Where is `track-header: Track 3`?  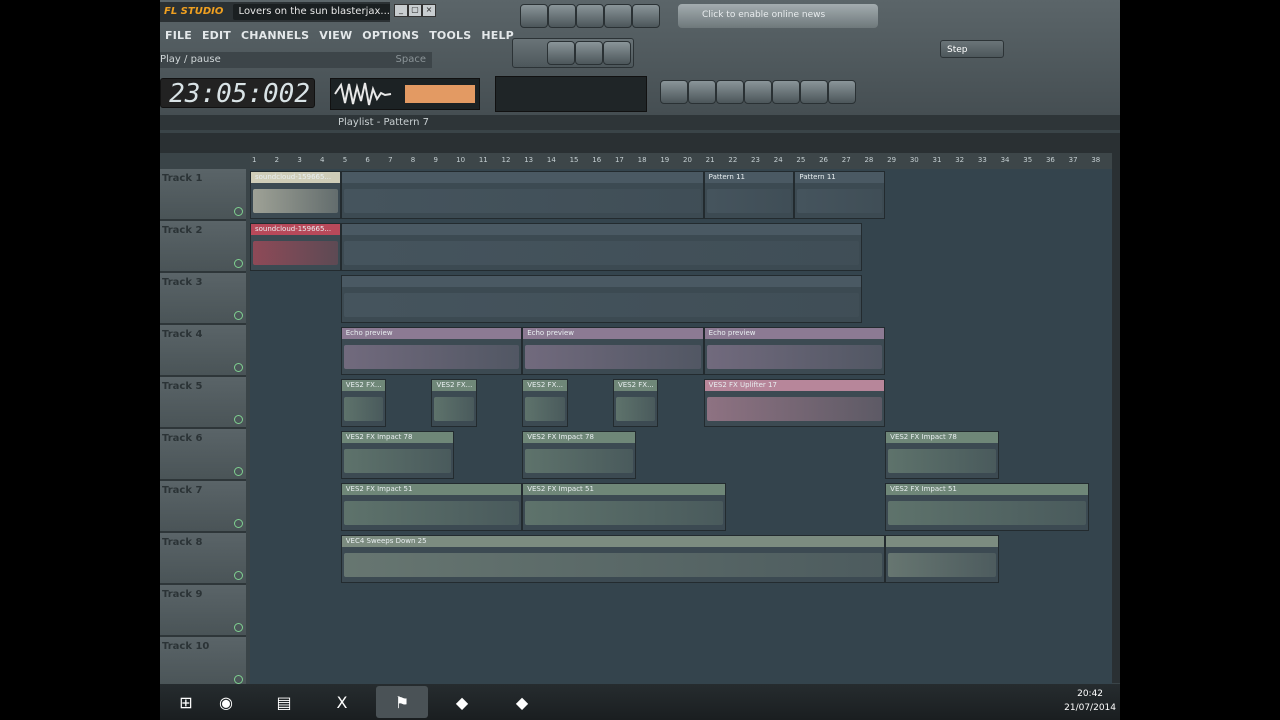 track-header: Track 3 is located at coordinates (203, 299).